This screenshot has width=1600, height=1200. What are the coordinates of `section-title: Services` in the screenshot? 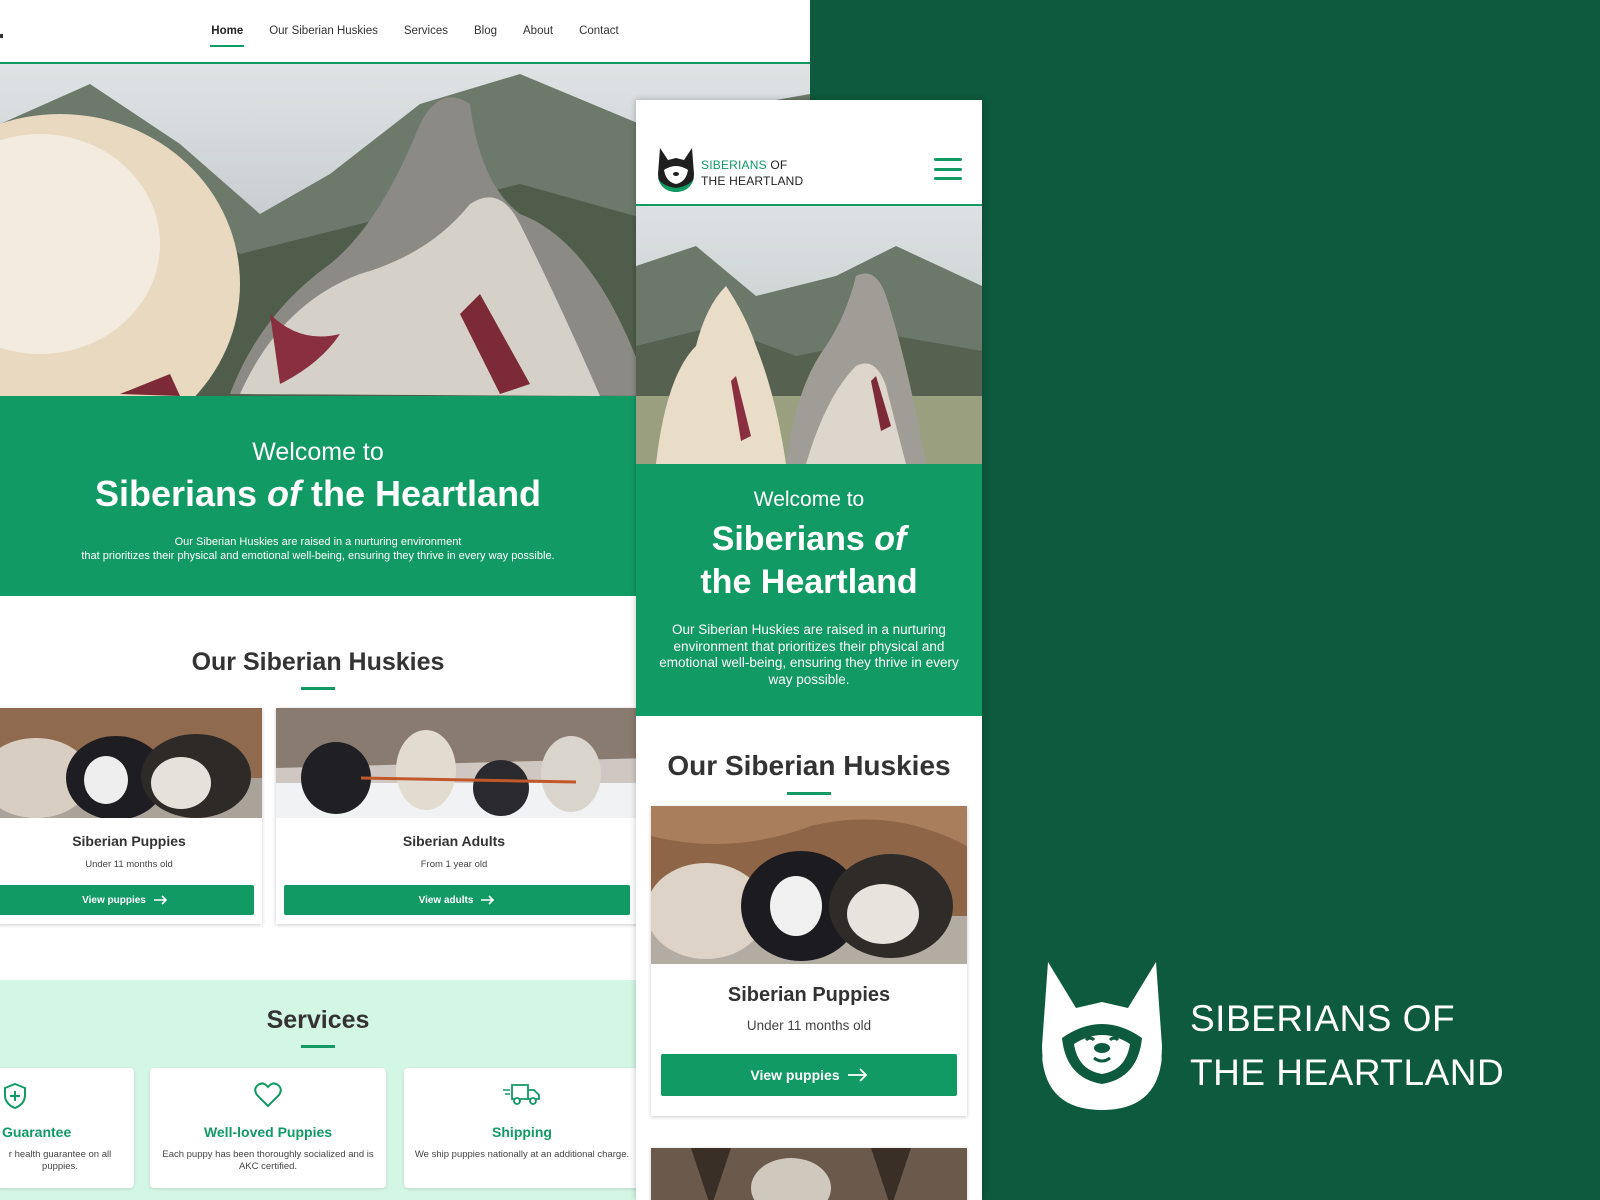 It's located at (318, 1020).